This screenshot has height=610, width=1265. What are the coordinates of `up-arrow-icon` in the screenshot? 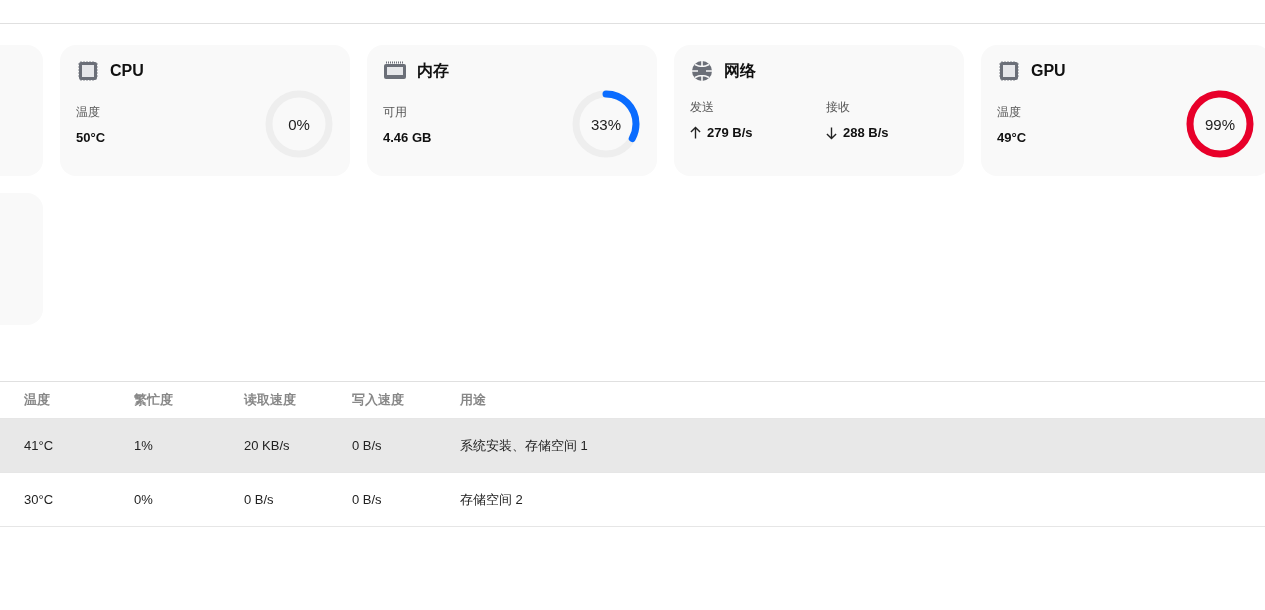 It's located at (695, 132).